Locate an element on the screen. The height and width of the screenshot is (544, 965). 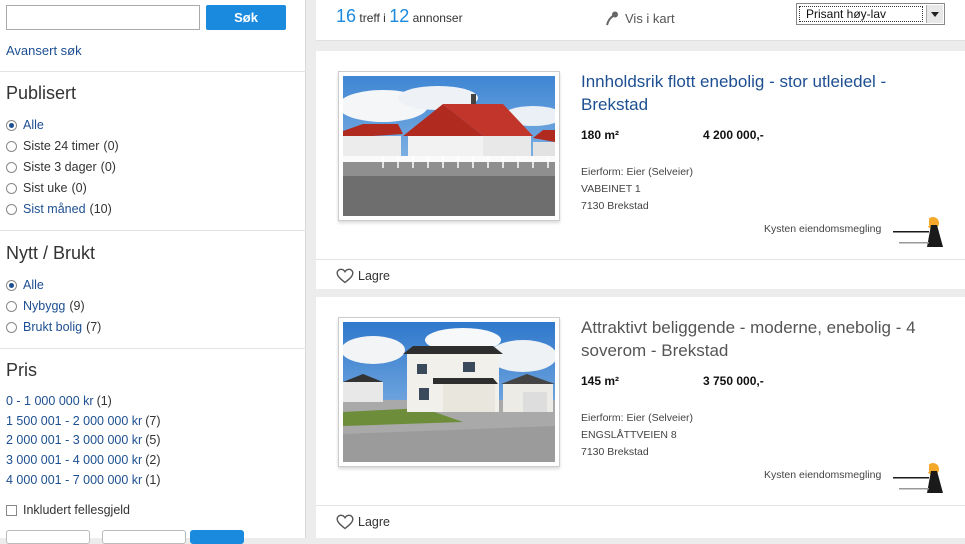
checkbox-icon is located at coordinates (11, 510).